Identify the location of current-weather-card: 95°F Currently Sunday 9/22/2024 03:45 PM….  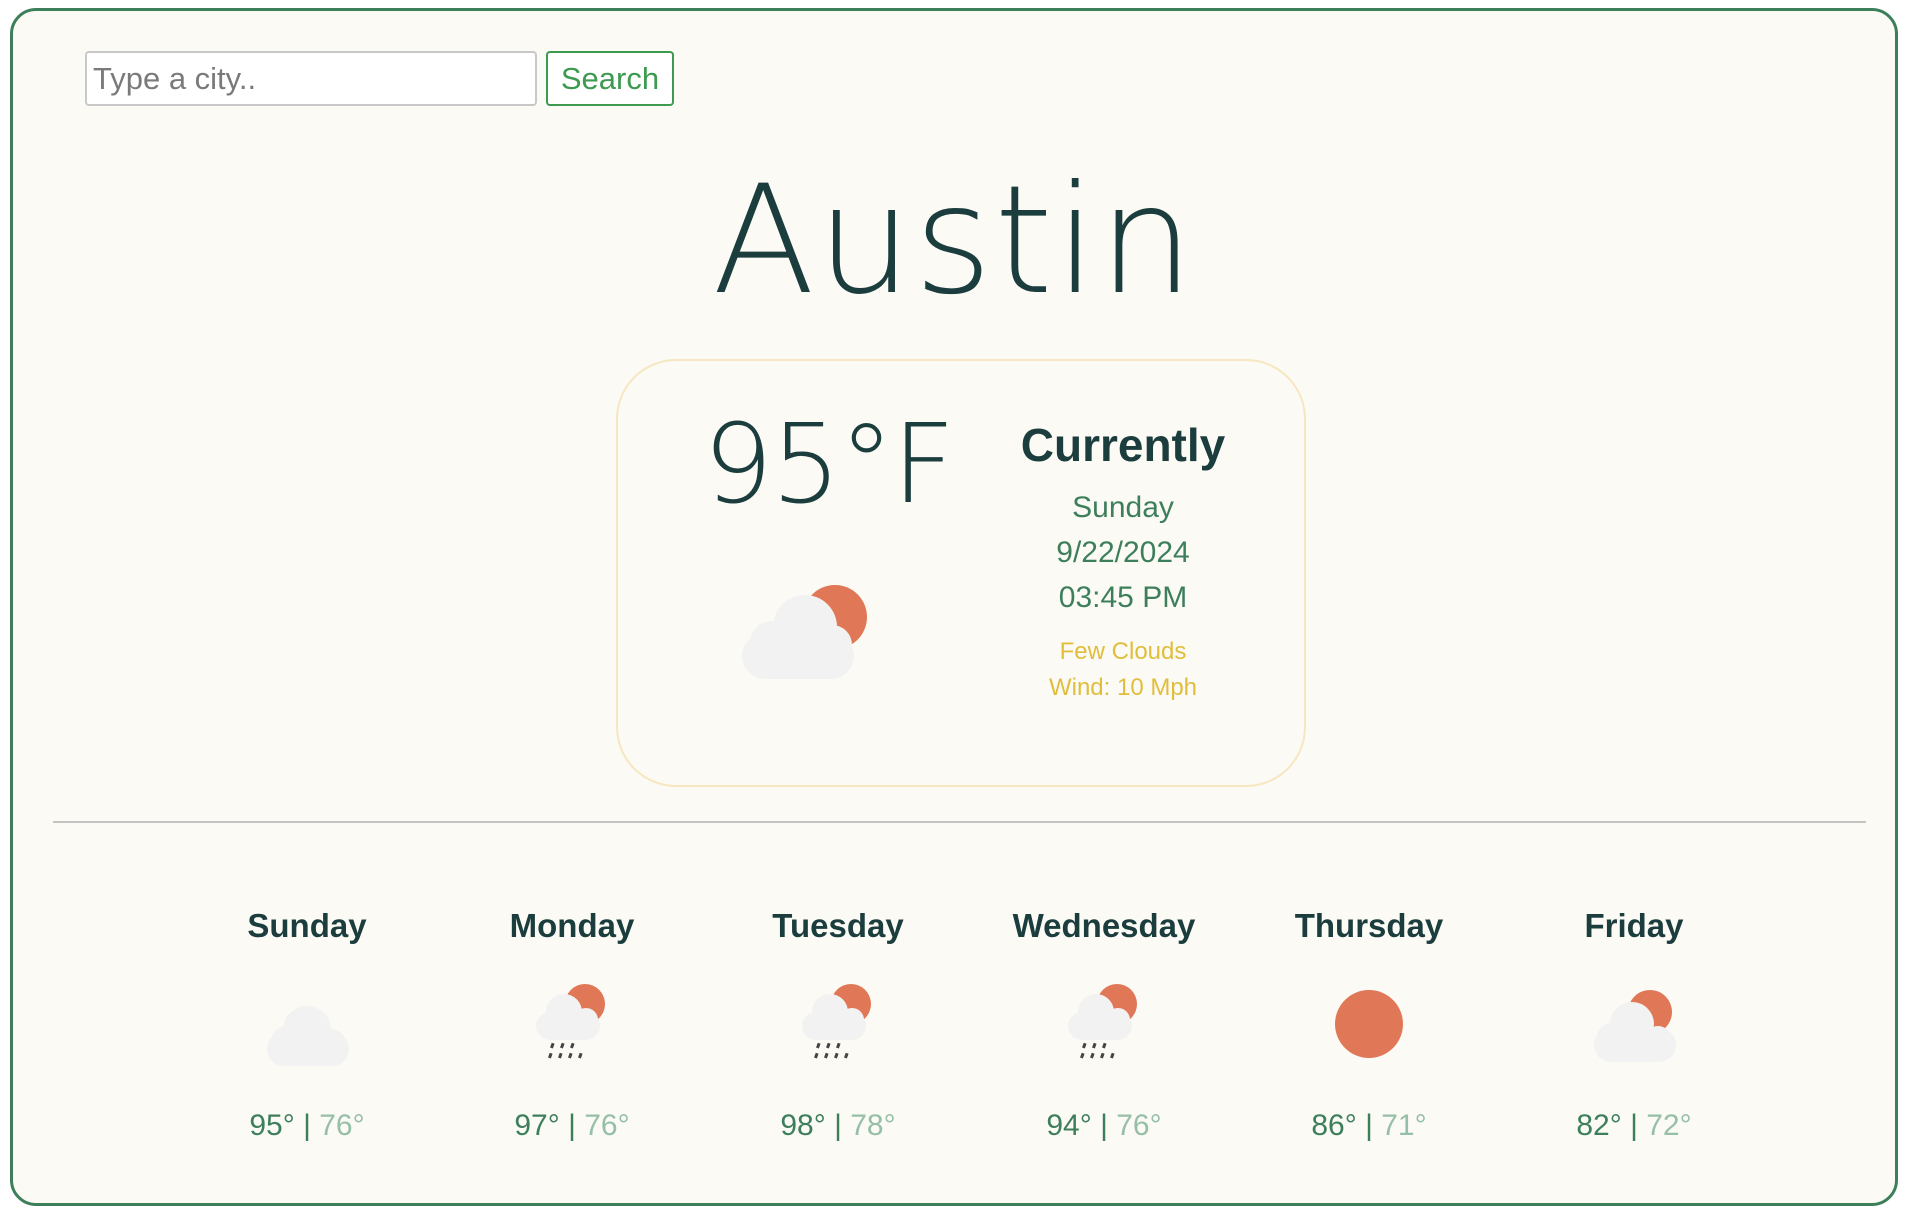
(961, 573).